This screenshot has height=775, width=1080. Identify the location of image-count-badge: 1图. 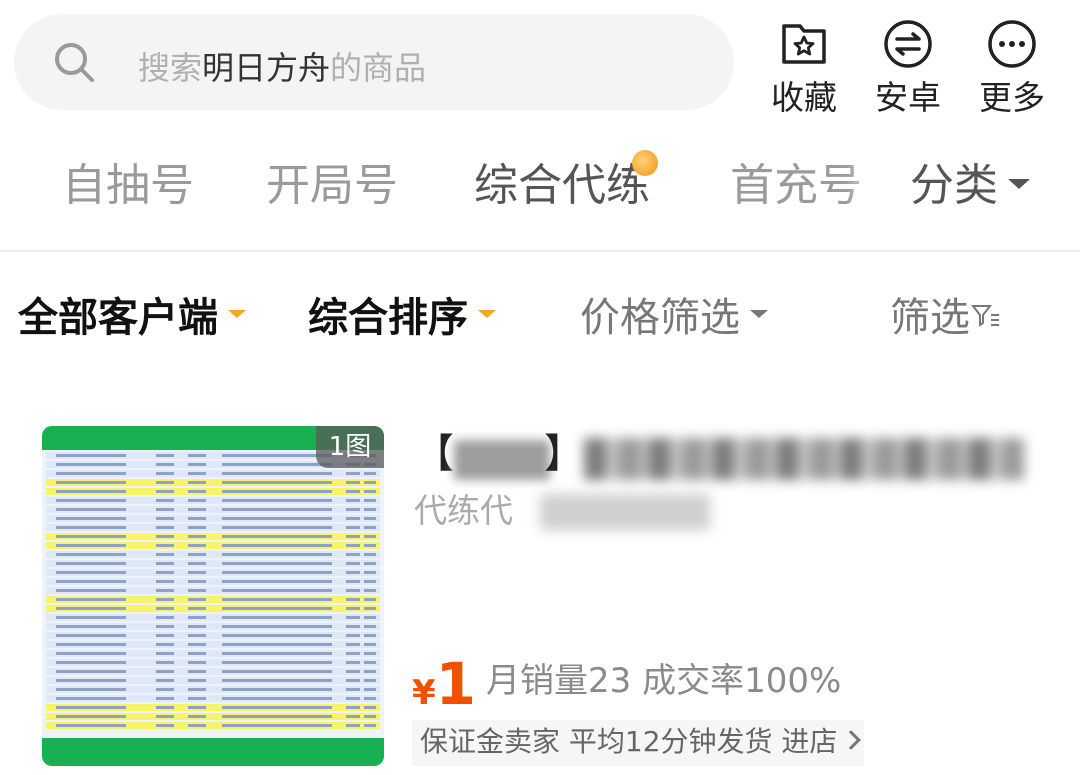
(350, 447).